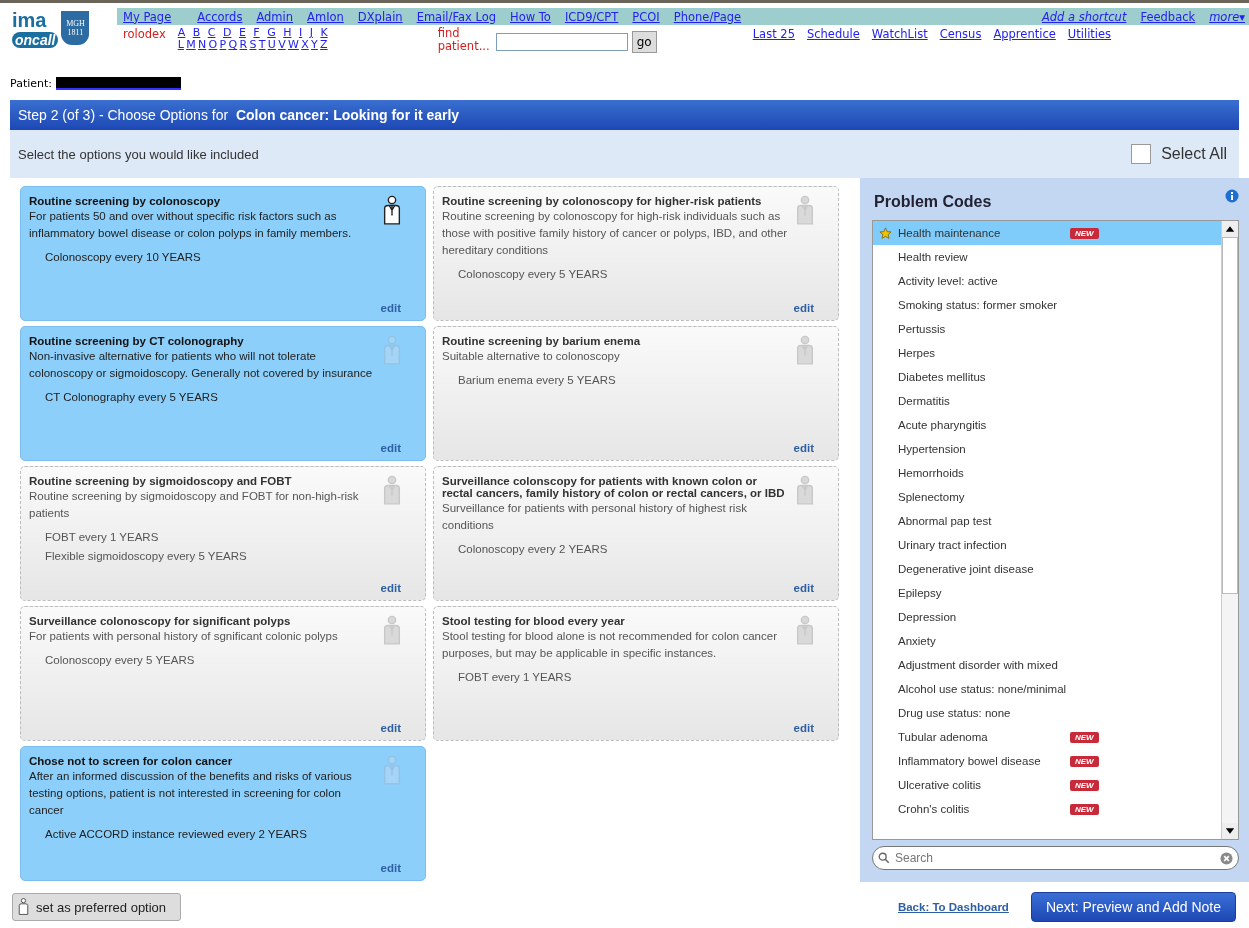 This screenshot has height=928, width=1249. I want to click on rolodex-letter-link: E, so click(242, 33).